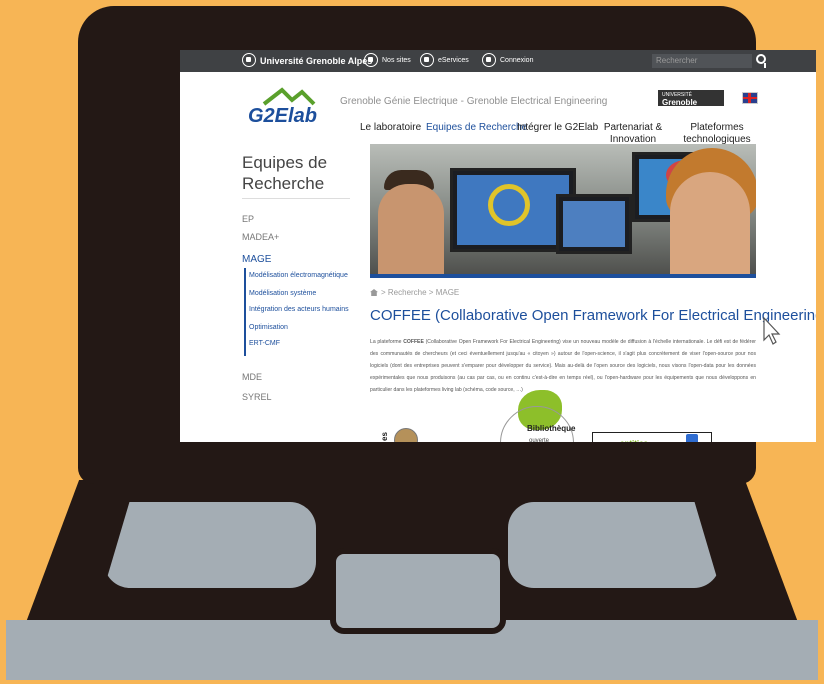  Describe the element at coordinates (634, 440) in the screenshot. I see `diagram-right-label: entities` at that location.